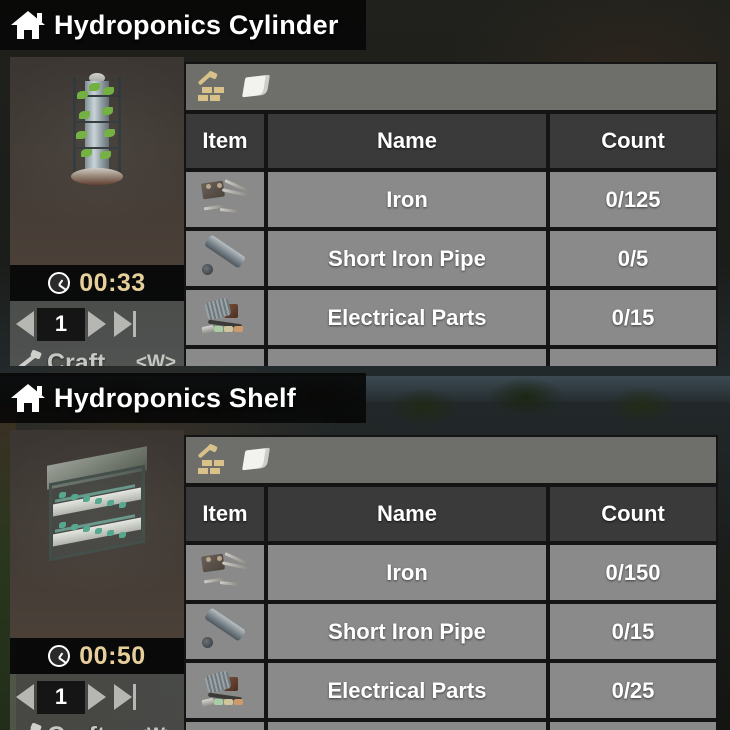 The height and width of the screenshot is (730, 730). I want to click on craft-time-bar: 00:50, so click(97, 656).